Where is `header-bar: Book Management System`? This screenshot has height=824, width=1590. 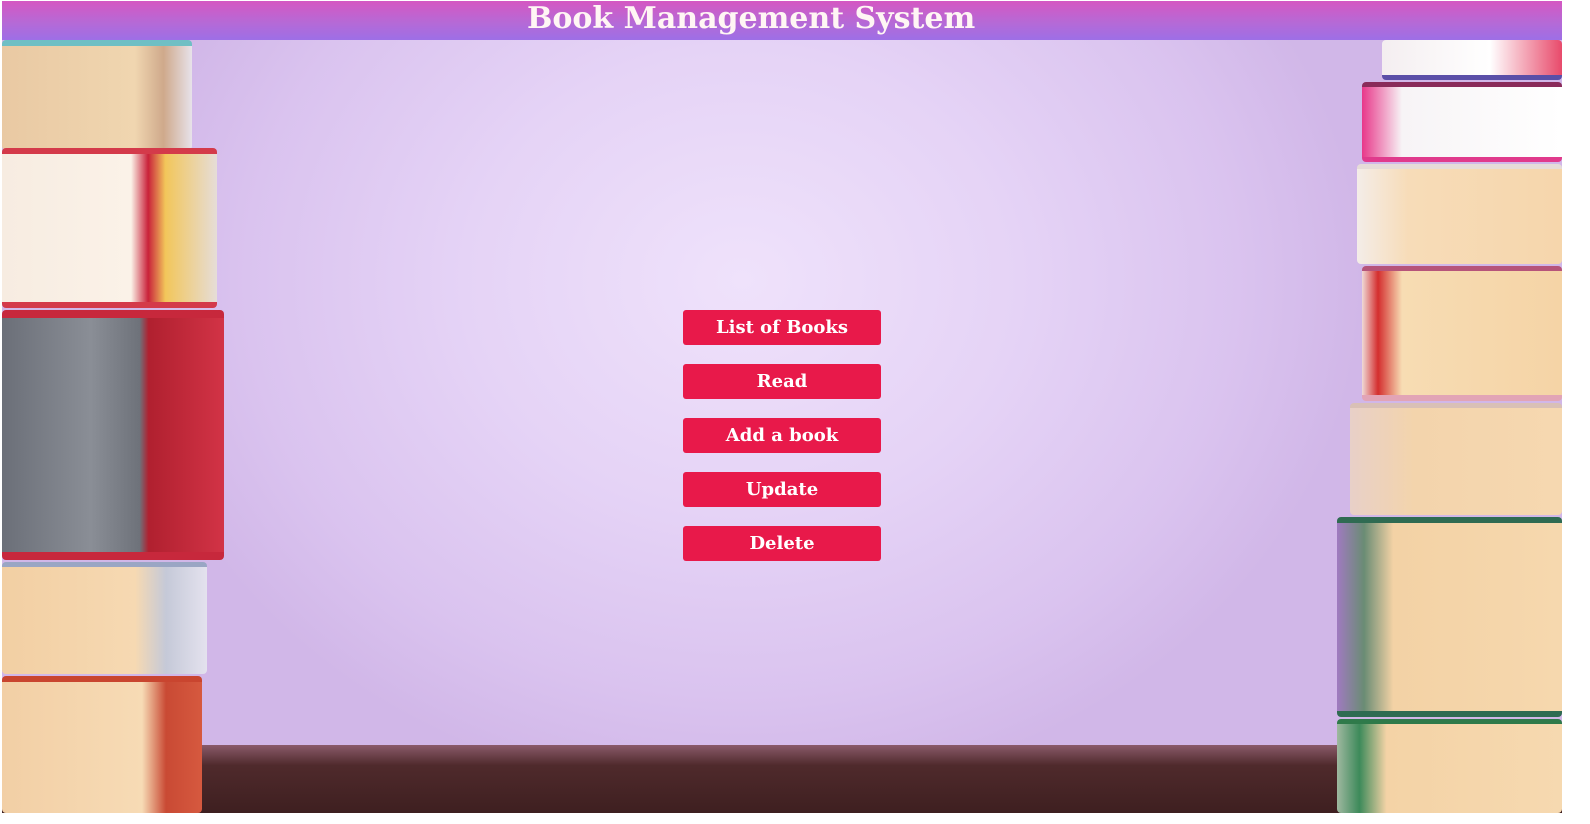
header-bar: Book Management System is located at coordinates (782, 20).